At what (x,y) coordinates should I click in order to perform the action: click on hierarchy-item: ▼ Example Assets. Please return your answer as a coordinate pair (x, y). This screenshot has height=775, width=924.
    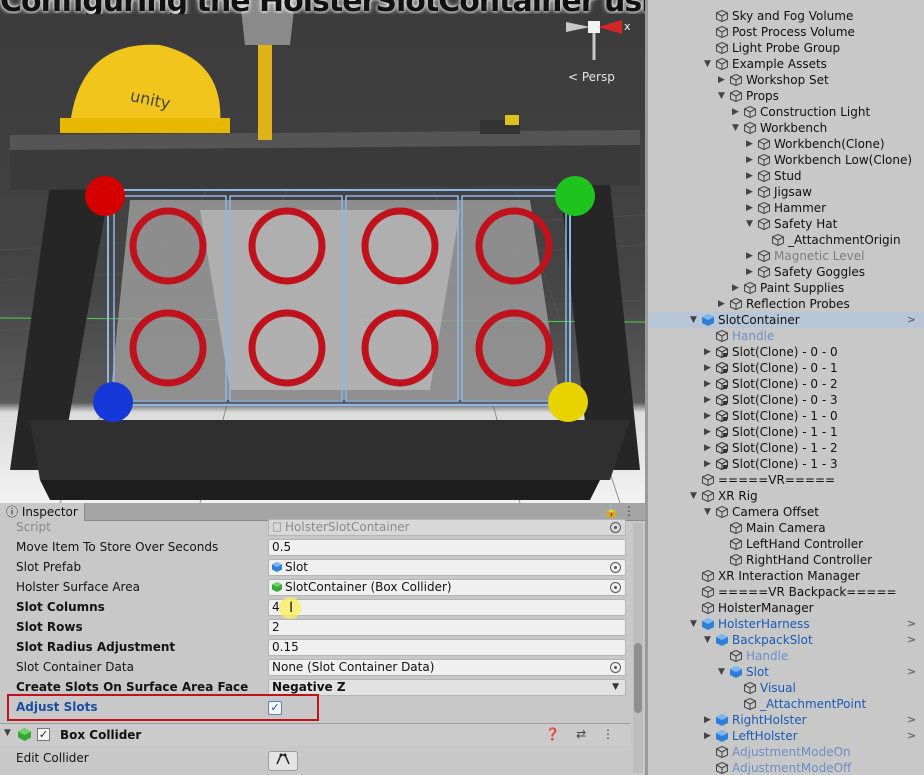
    Looking at the image, I should click on (786, 64).